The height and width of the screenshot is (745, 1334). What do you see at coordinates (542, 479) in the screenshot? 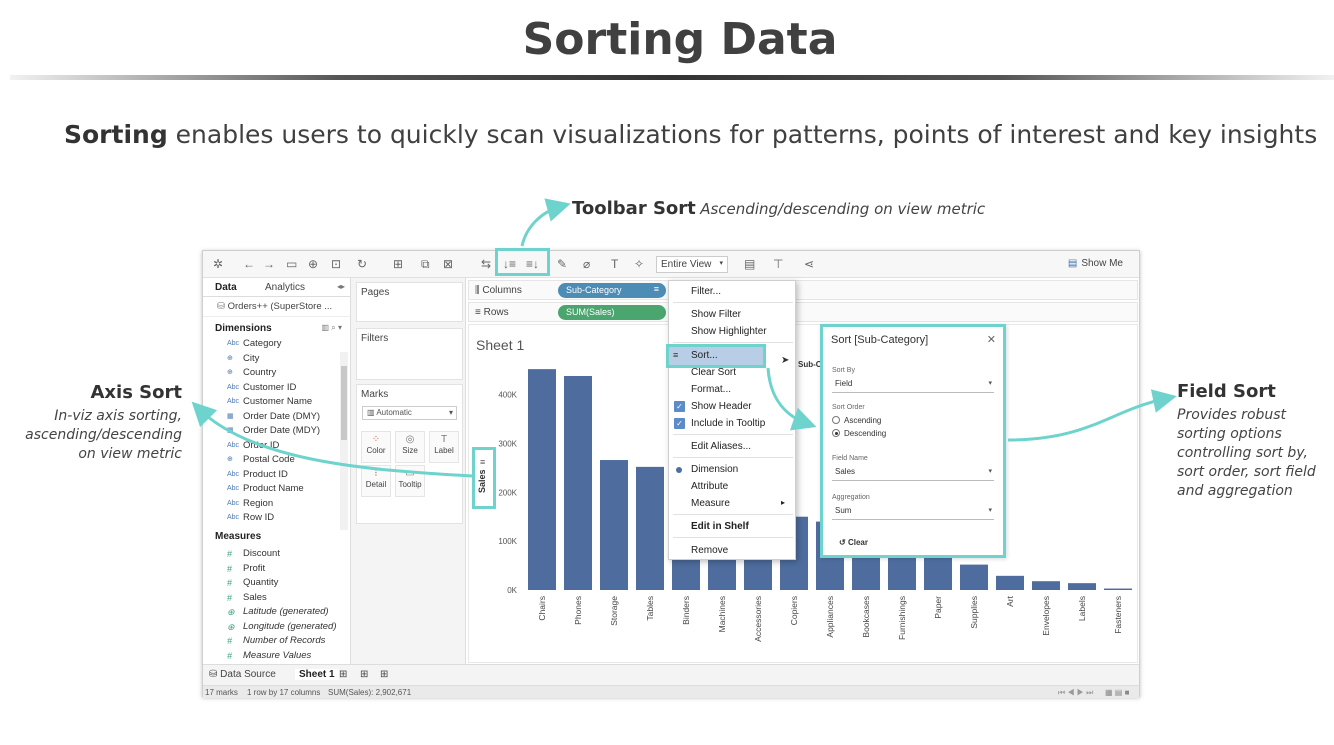
I see `bar-chairs` at bounding box center [542, 479].